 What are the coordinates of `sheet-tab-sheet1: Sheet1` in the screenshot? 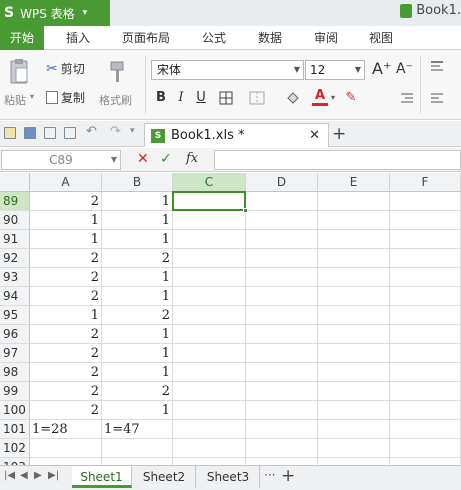 It's located at (102, 477).